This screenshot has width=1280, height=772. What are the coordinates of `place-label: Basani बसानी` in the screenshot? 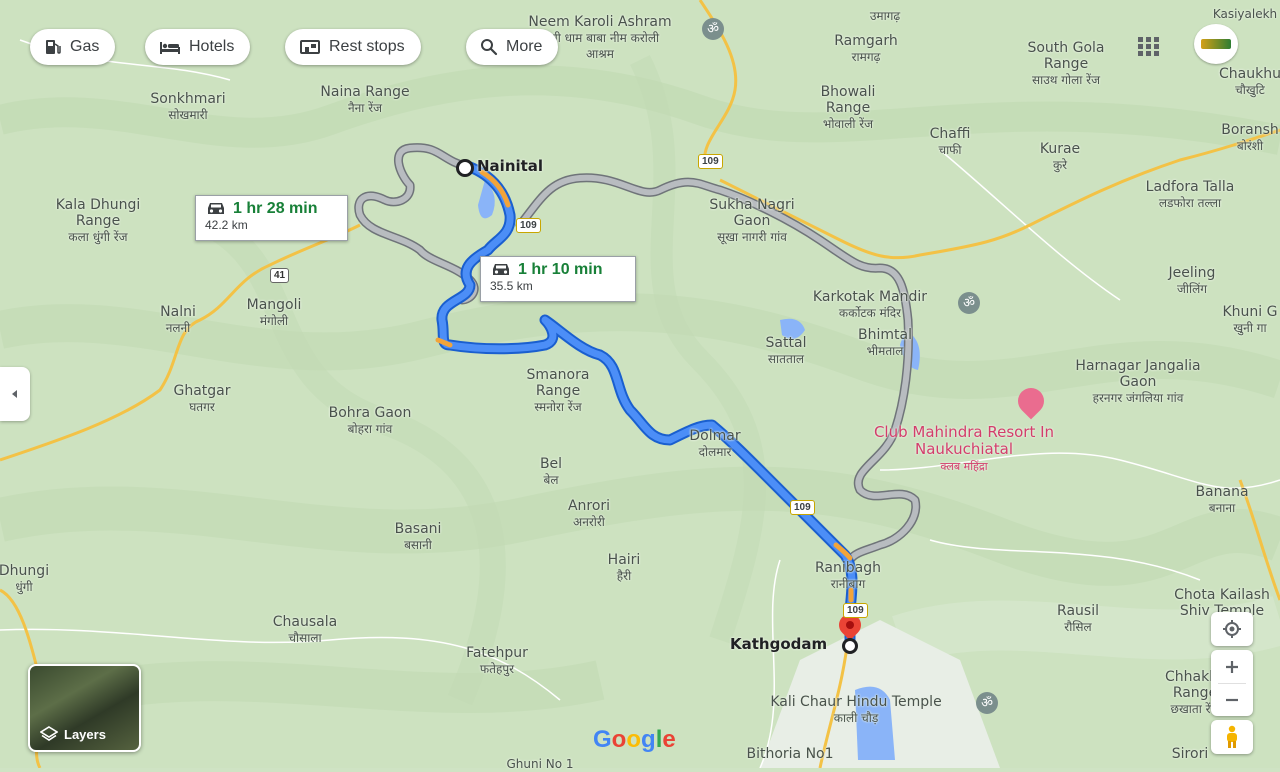 It's located at (418, 537).